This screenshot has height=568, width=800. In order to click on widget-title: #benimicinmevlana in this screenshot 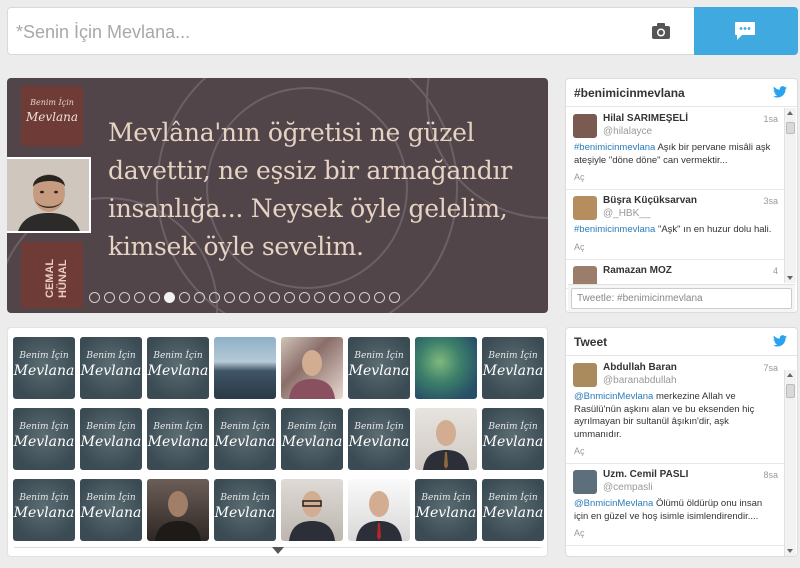, I will do `click(629, 93)`.